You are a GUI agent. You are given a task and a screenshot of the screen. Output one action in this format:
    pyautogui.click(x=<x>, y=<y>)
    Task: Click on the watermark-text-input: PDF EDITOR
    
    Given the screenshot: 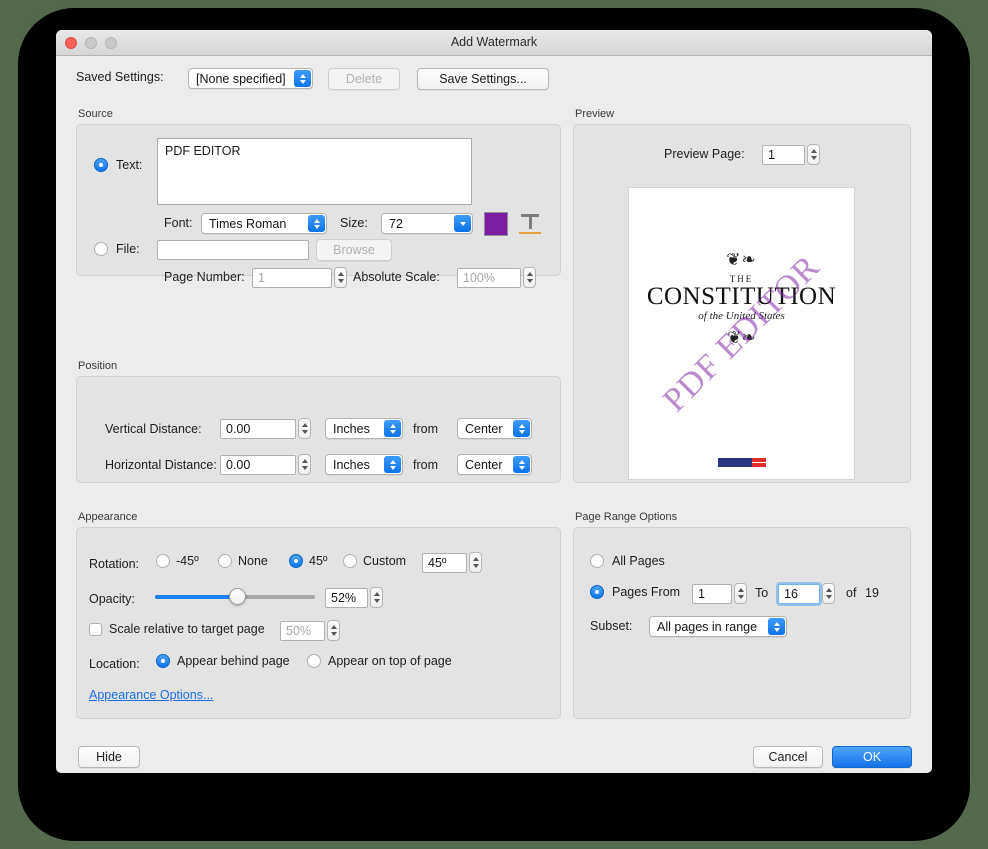 What is the action you would take?
    pyautogui.click(x=314, y=171)
    